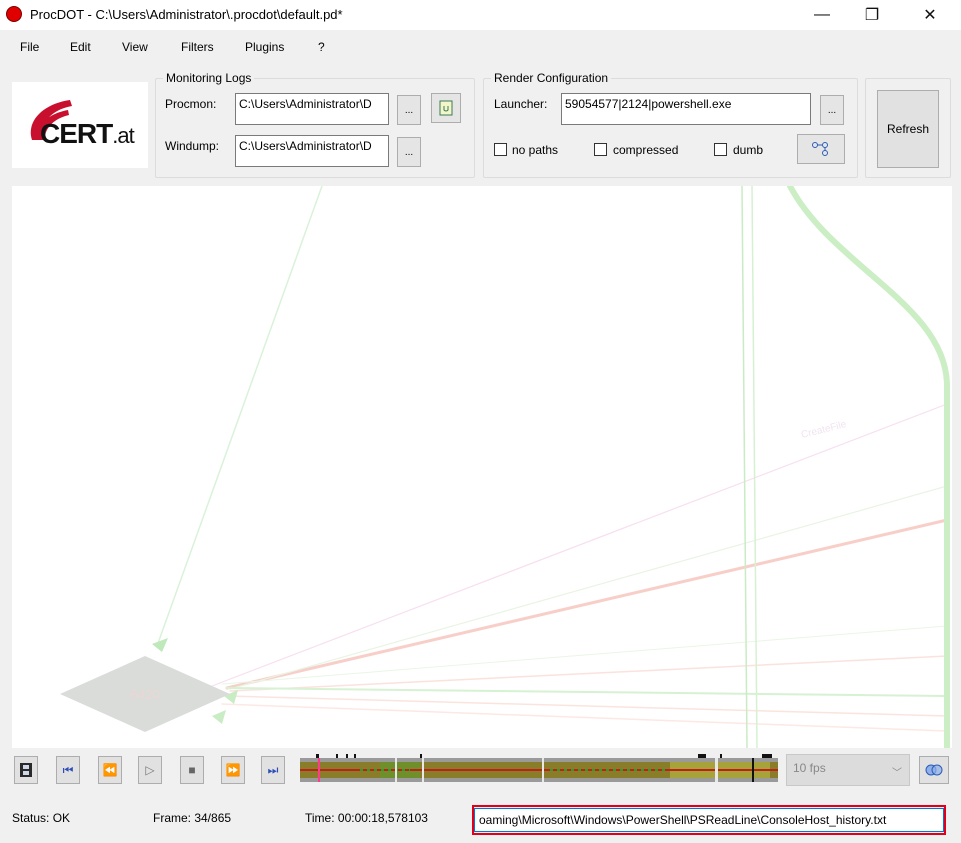  I want to click on stop-button: ■, so click(192, 770).